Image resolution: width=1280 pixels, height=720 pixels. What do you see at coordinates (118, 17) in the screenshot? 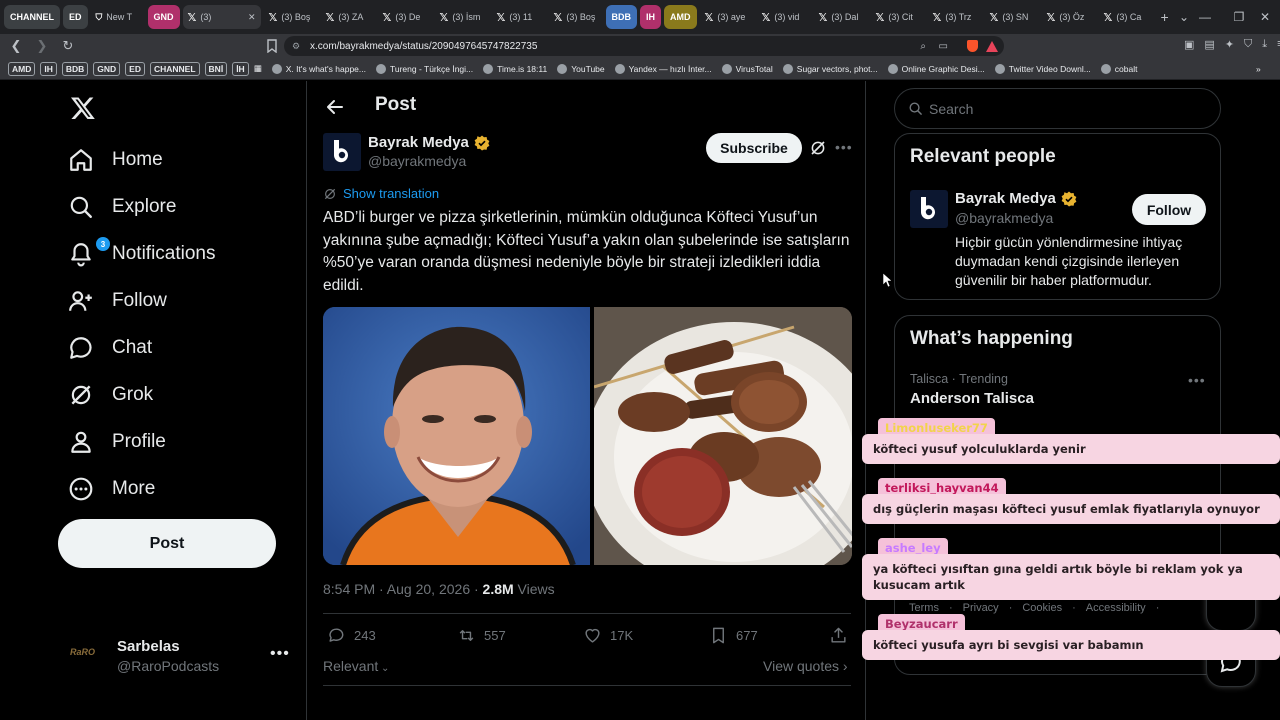
I see `browser-tab: ⛉ New T` at bounding box center [118, 17].